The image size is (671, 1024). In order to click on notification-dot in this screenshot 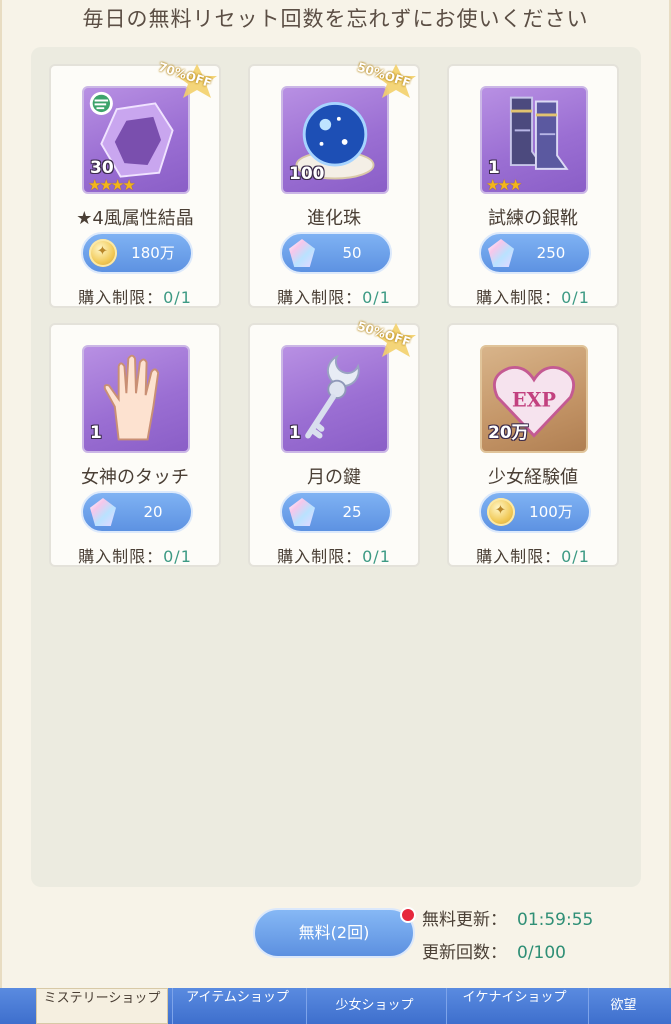, I will do `click(408, 915)`.